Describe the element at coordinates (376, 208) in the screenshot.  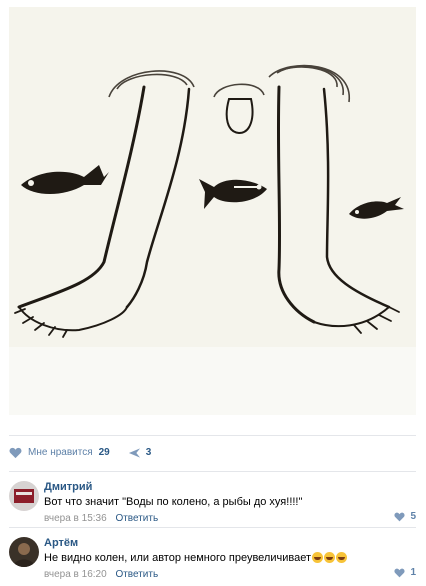
I see `fish-right` at that location.